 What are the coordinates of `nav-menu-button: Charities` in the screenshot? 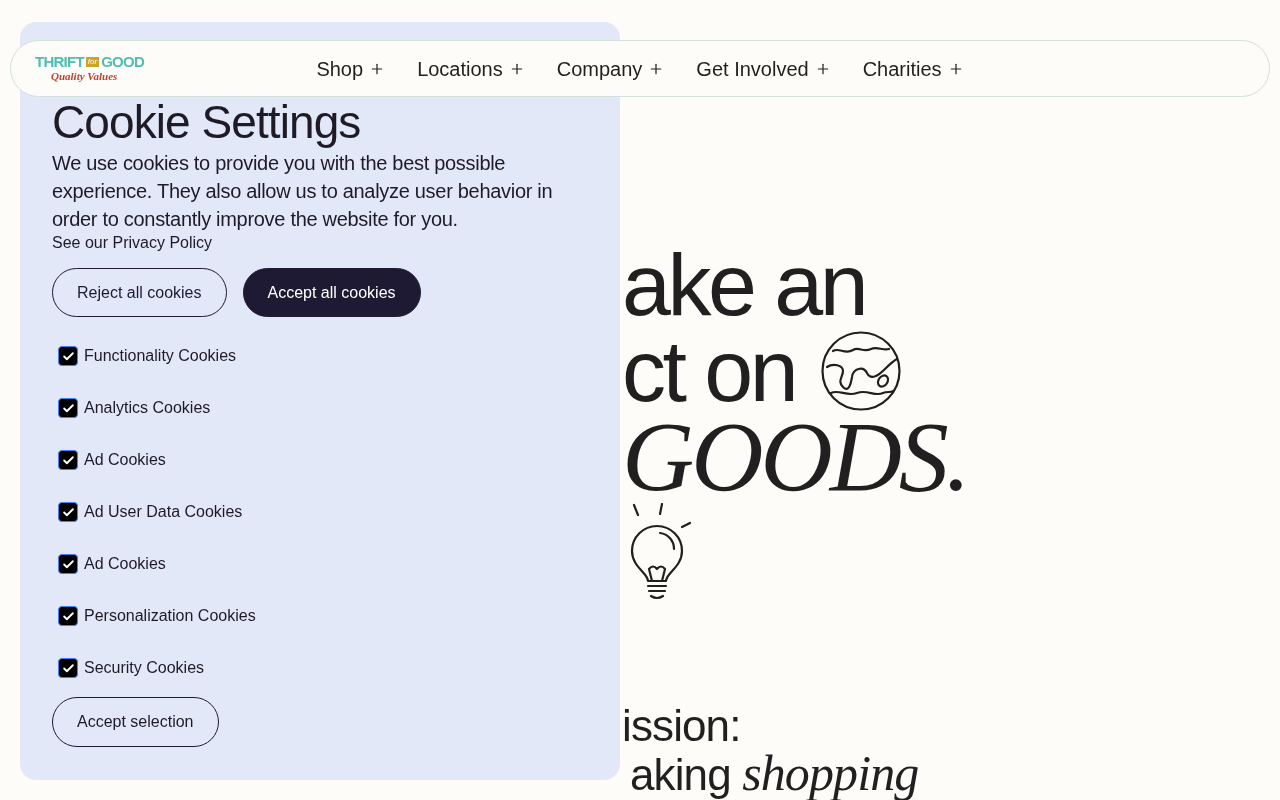 It's located at (913, 68).